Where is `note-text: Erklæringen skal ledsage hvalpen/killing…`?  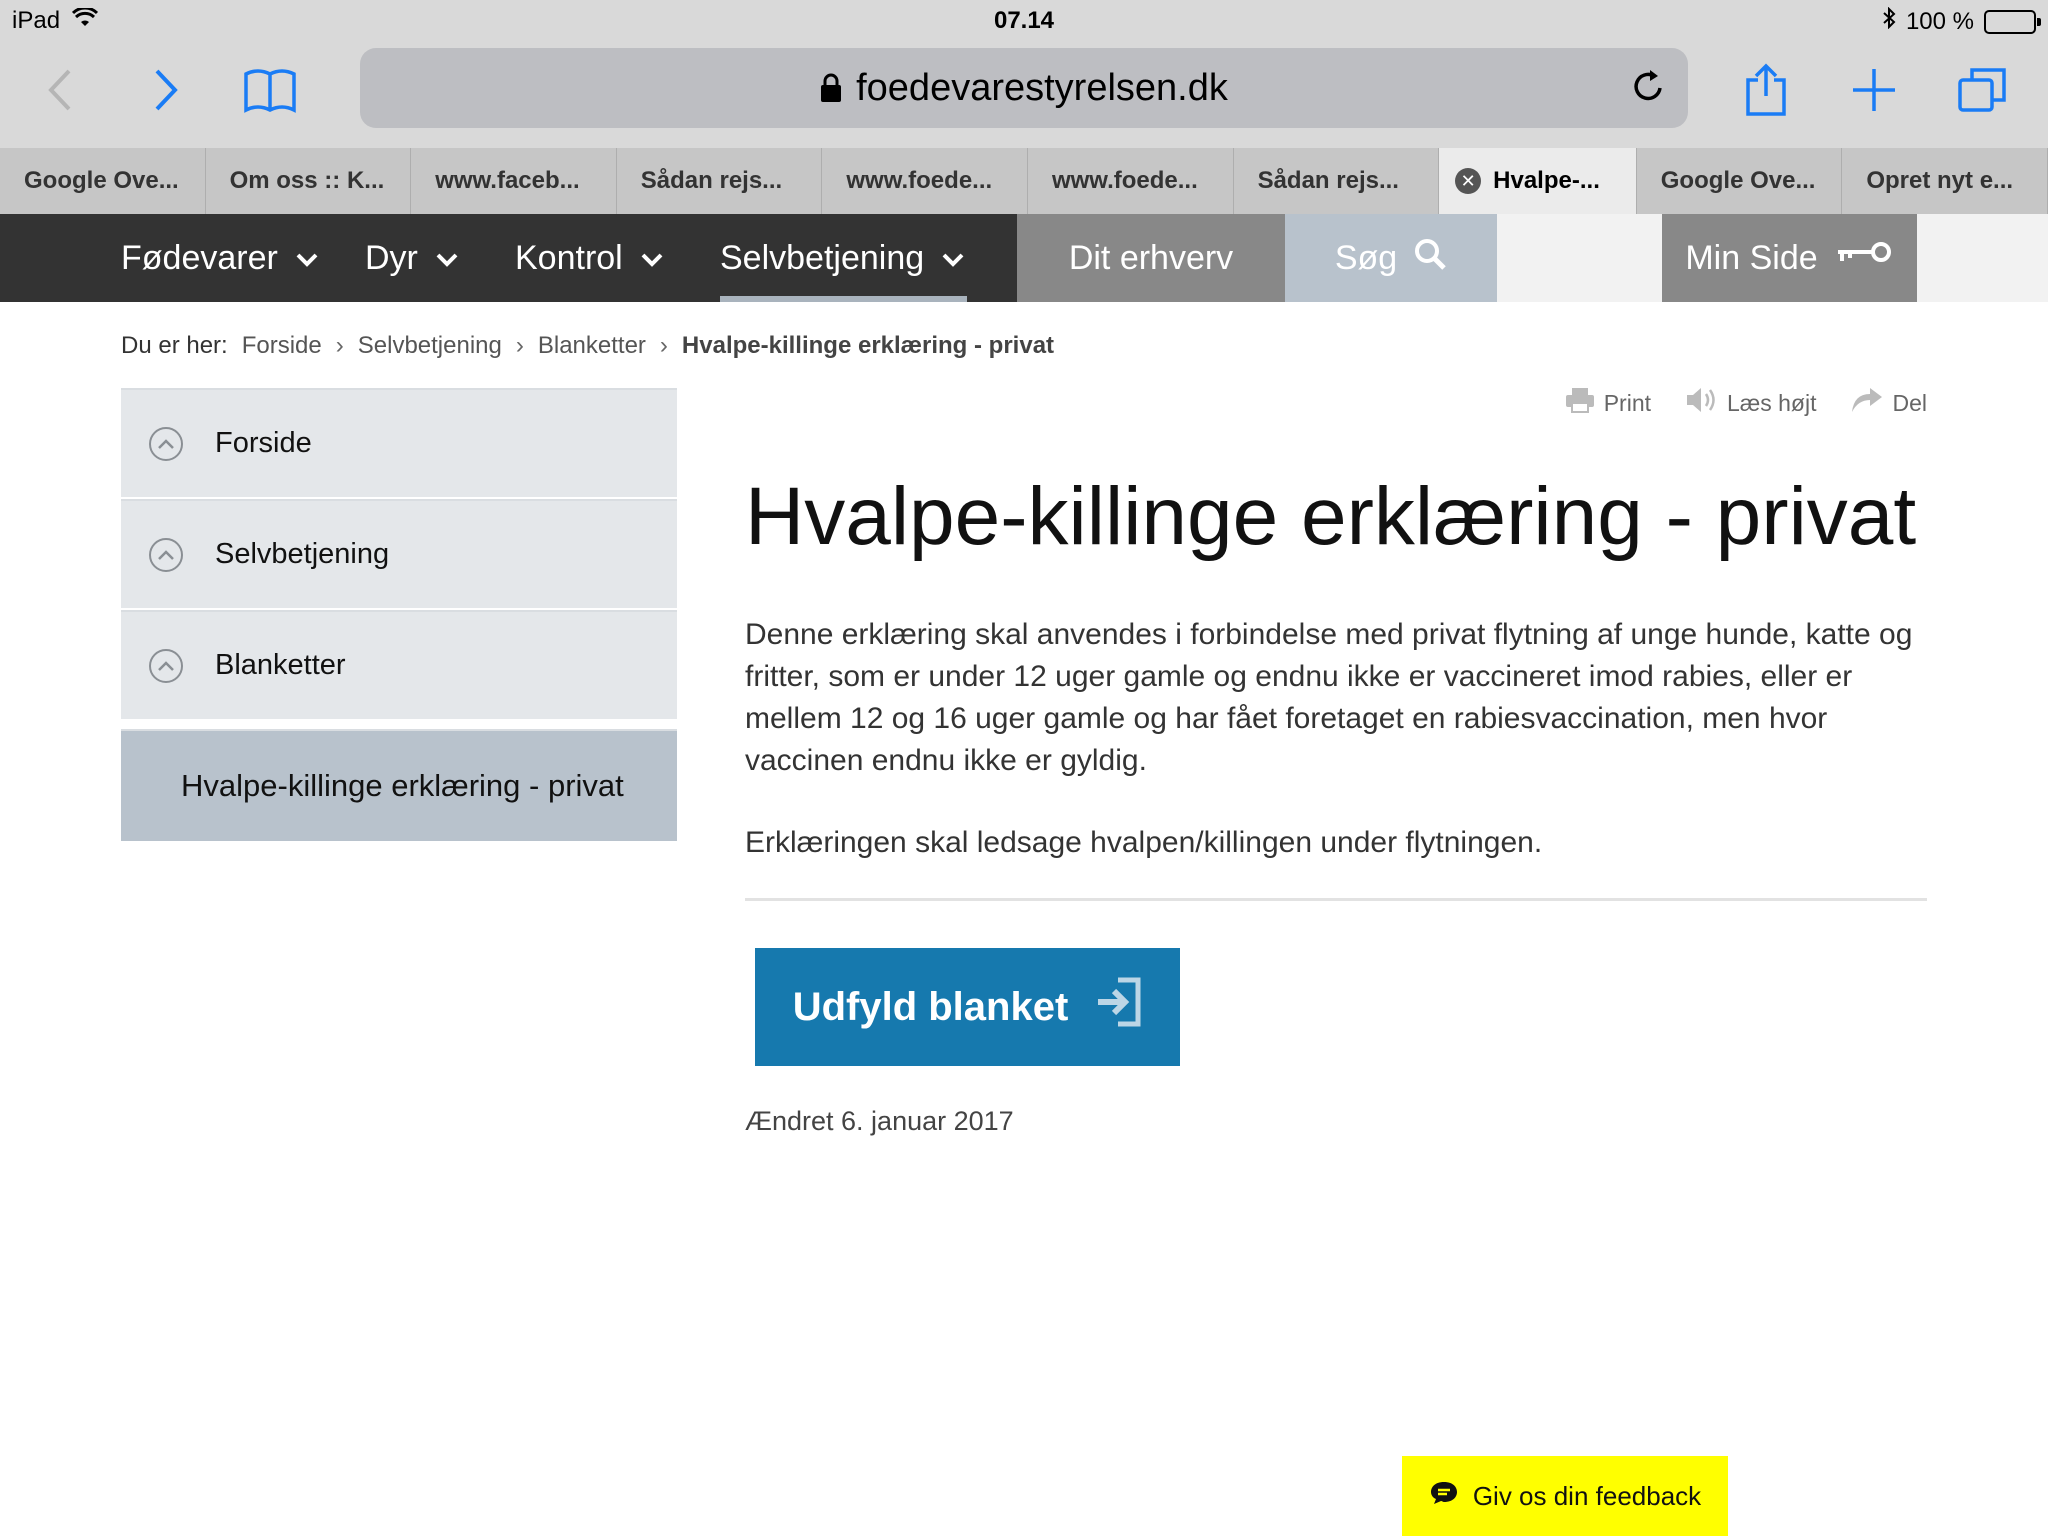 note-text: Erklæringen skal ledsage hvalpen/killing… is located at coordinates (1144, 842).